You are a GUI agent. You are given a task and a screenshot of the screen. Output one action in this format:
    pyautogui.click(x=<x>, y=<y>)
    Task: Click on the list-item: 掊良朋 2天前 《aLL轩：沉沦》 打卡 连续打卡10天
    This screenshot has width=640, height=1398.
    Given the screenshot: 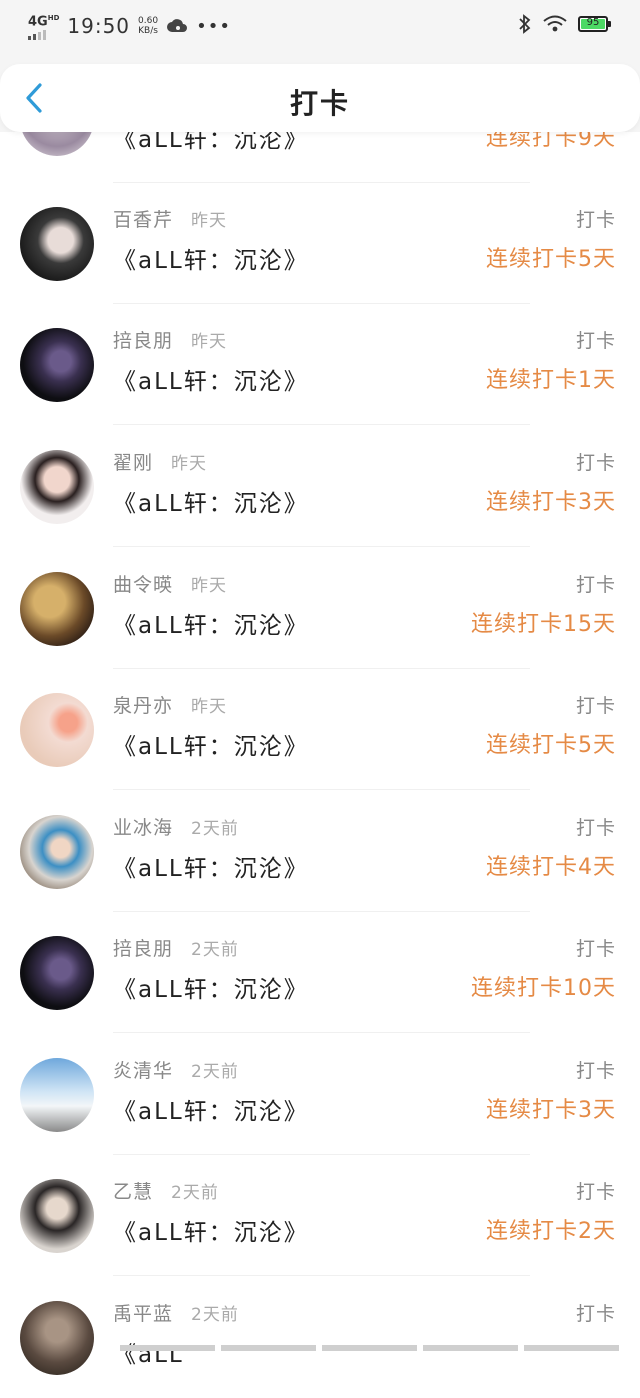 What is the action you would take?
    pyautogui.click(x=320, y=972)
    